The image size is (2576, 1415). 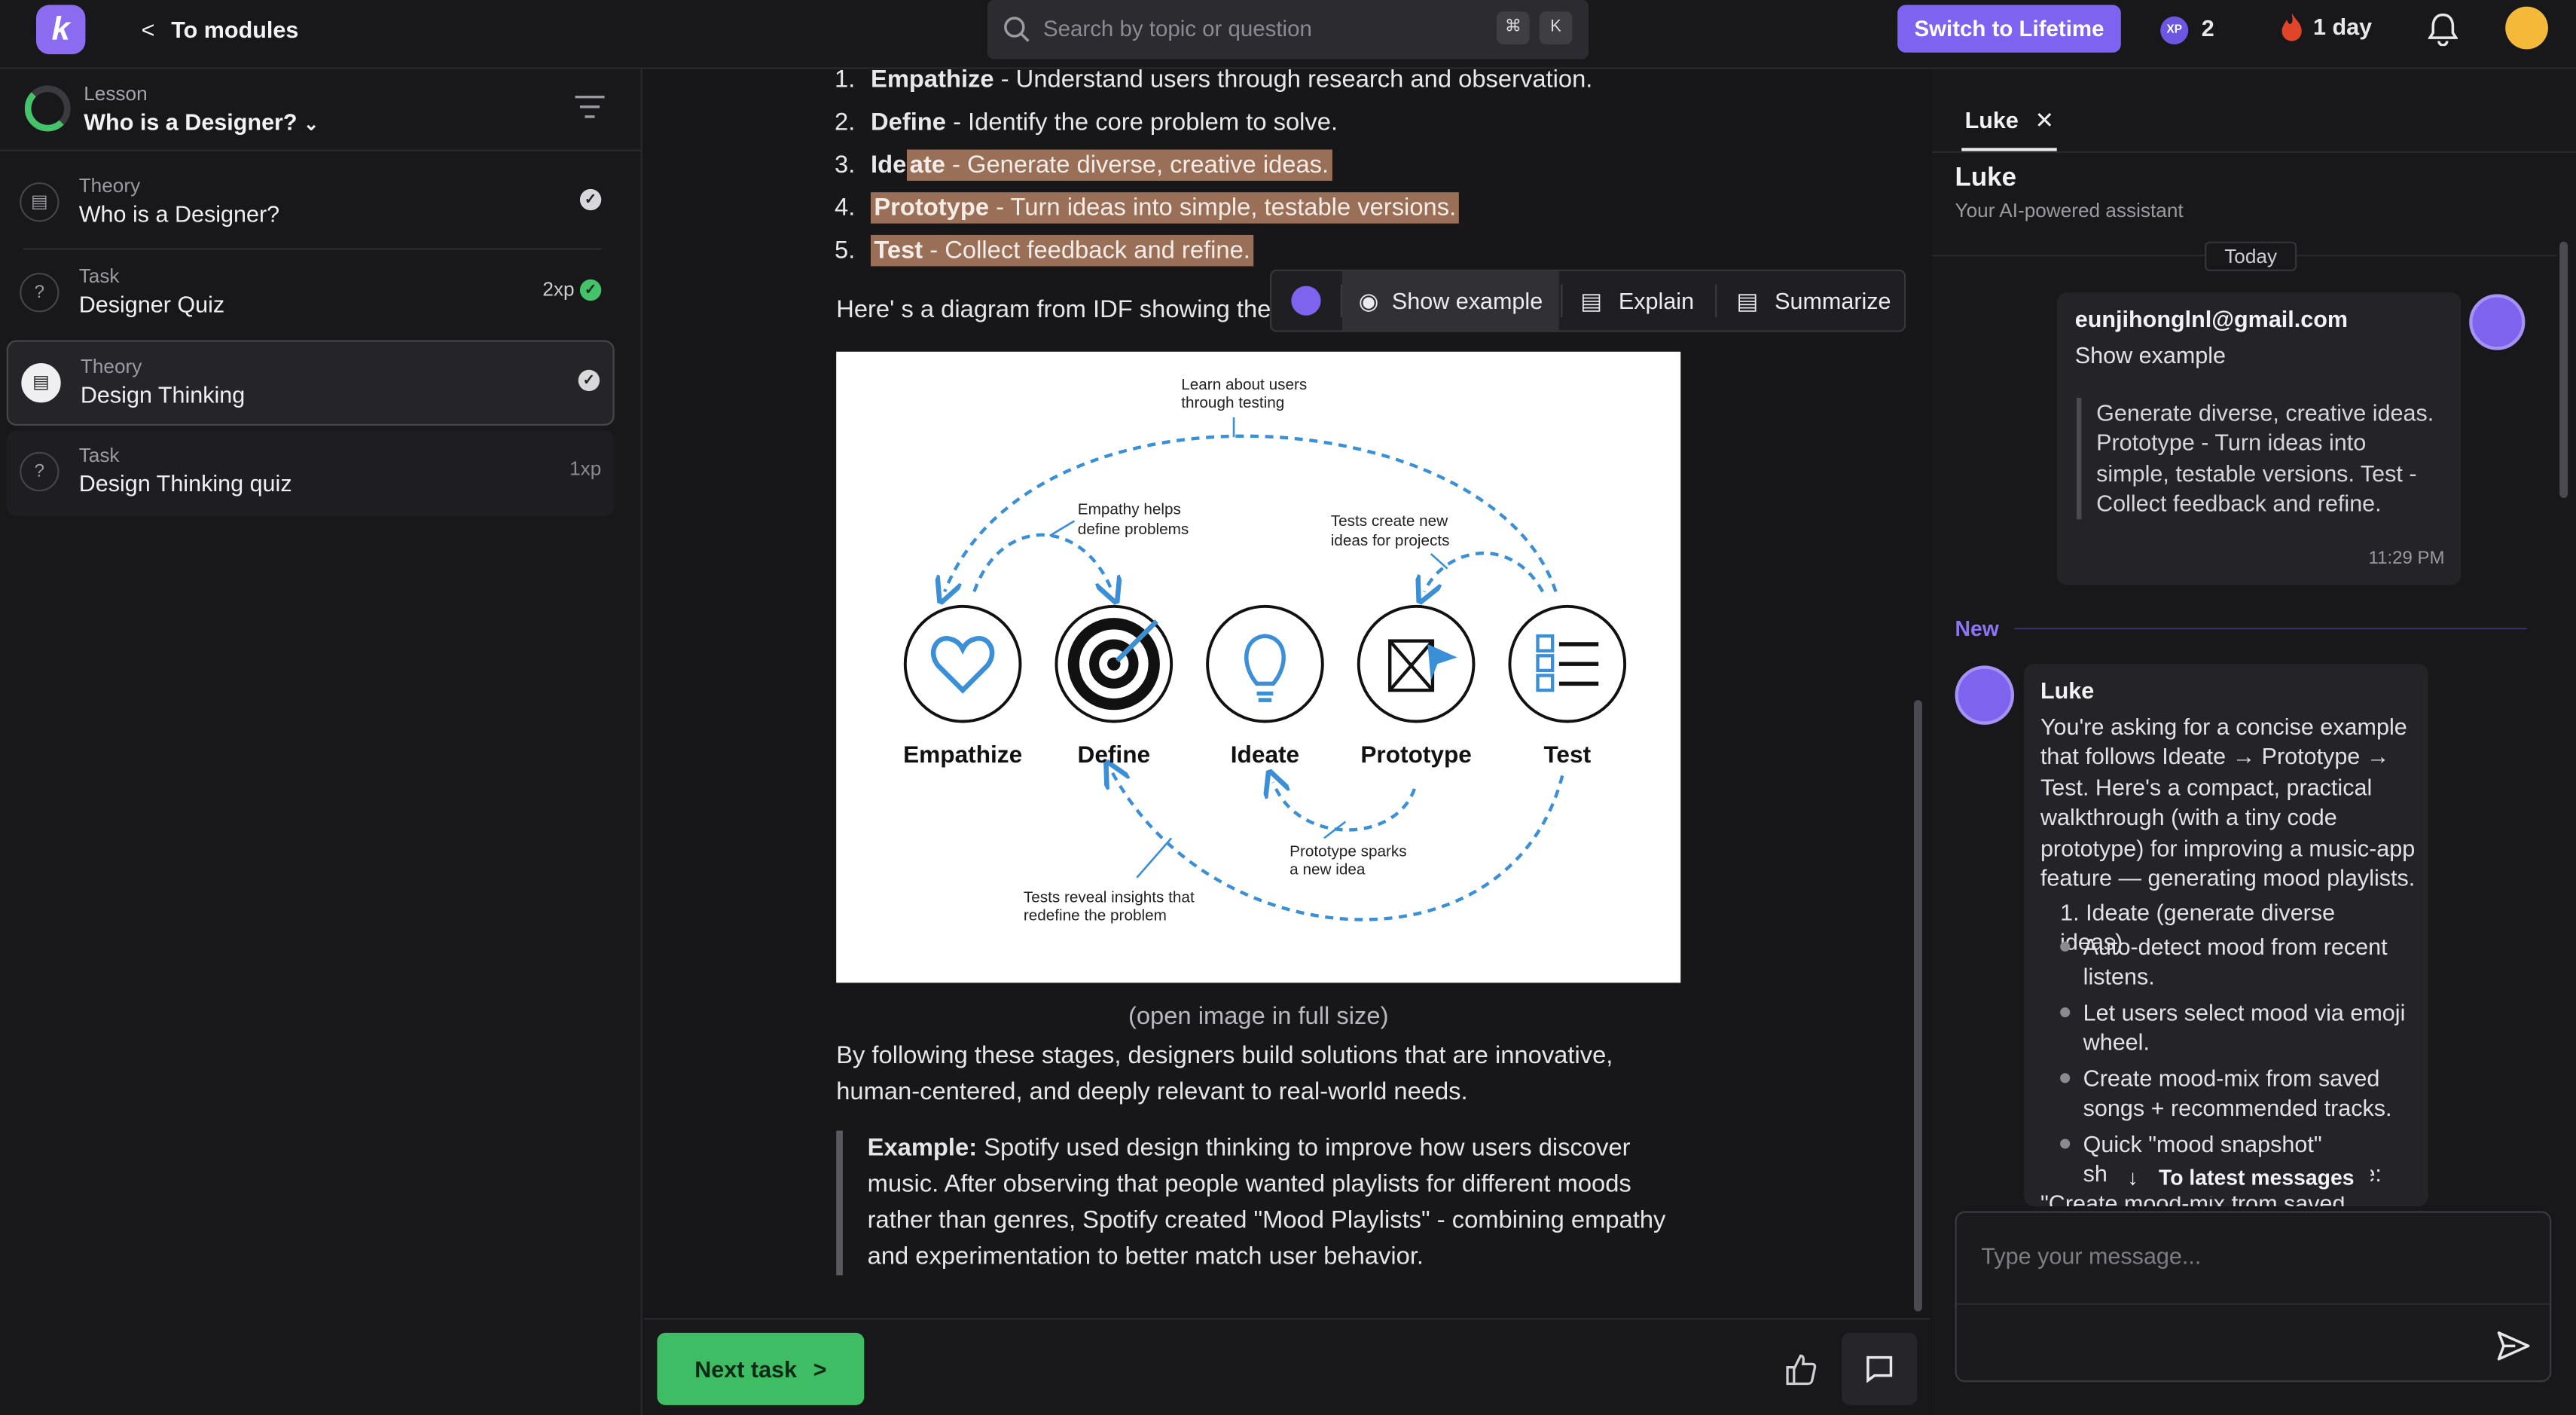 What do you see at coordinates (2514, 1346) in the screenshot?
I see `send-icon` at bounding box center [2514, 1346].